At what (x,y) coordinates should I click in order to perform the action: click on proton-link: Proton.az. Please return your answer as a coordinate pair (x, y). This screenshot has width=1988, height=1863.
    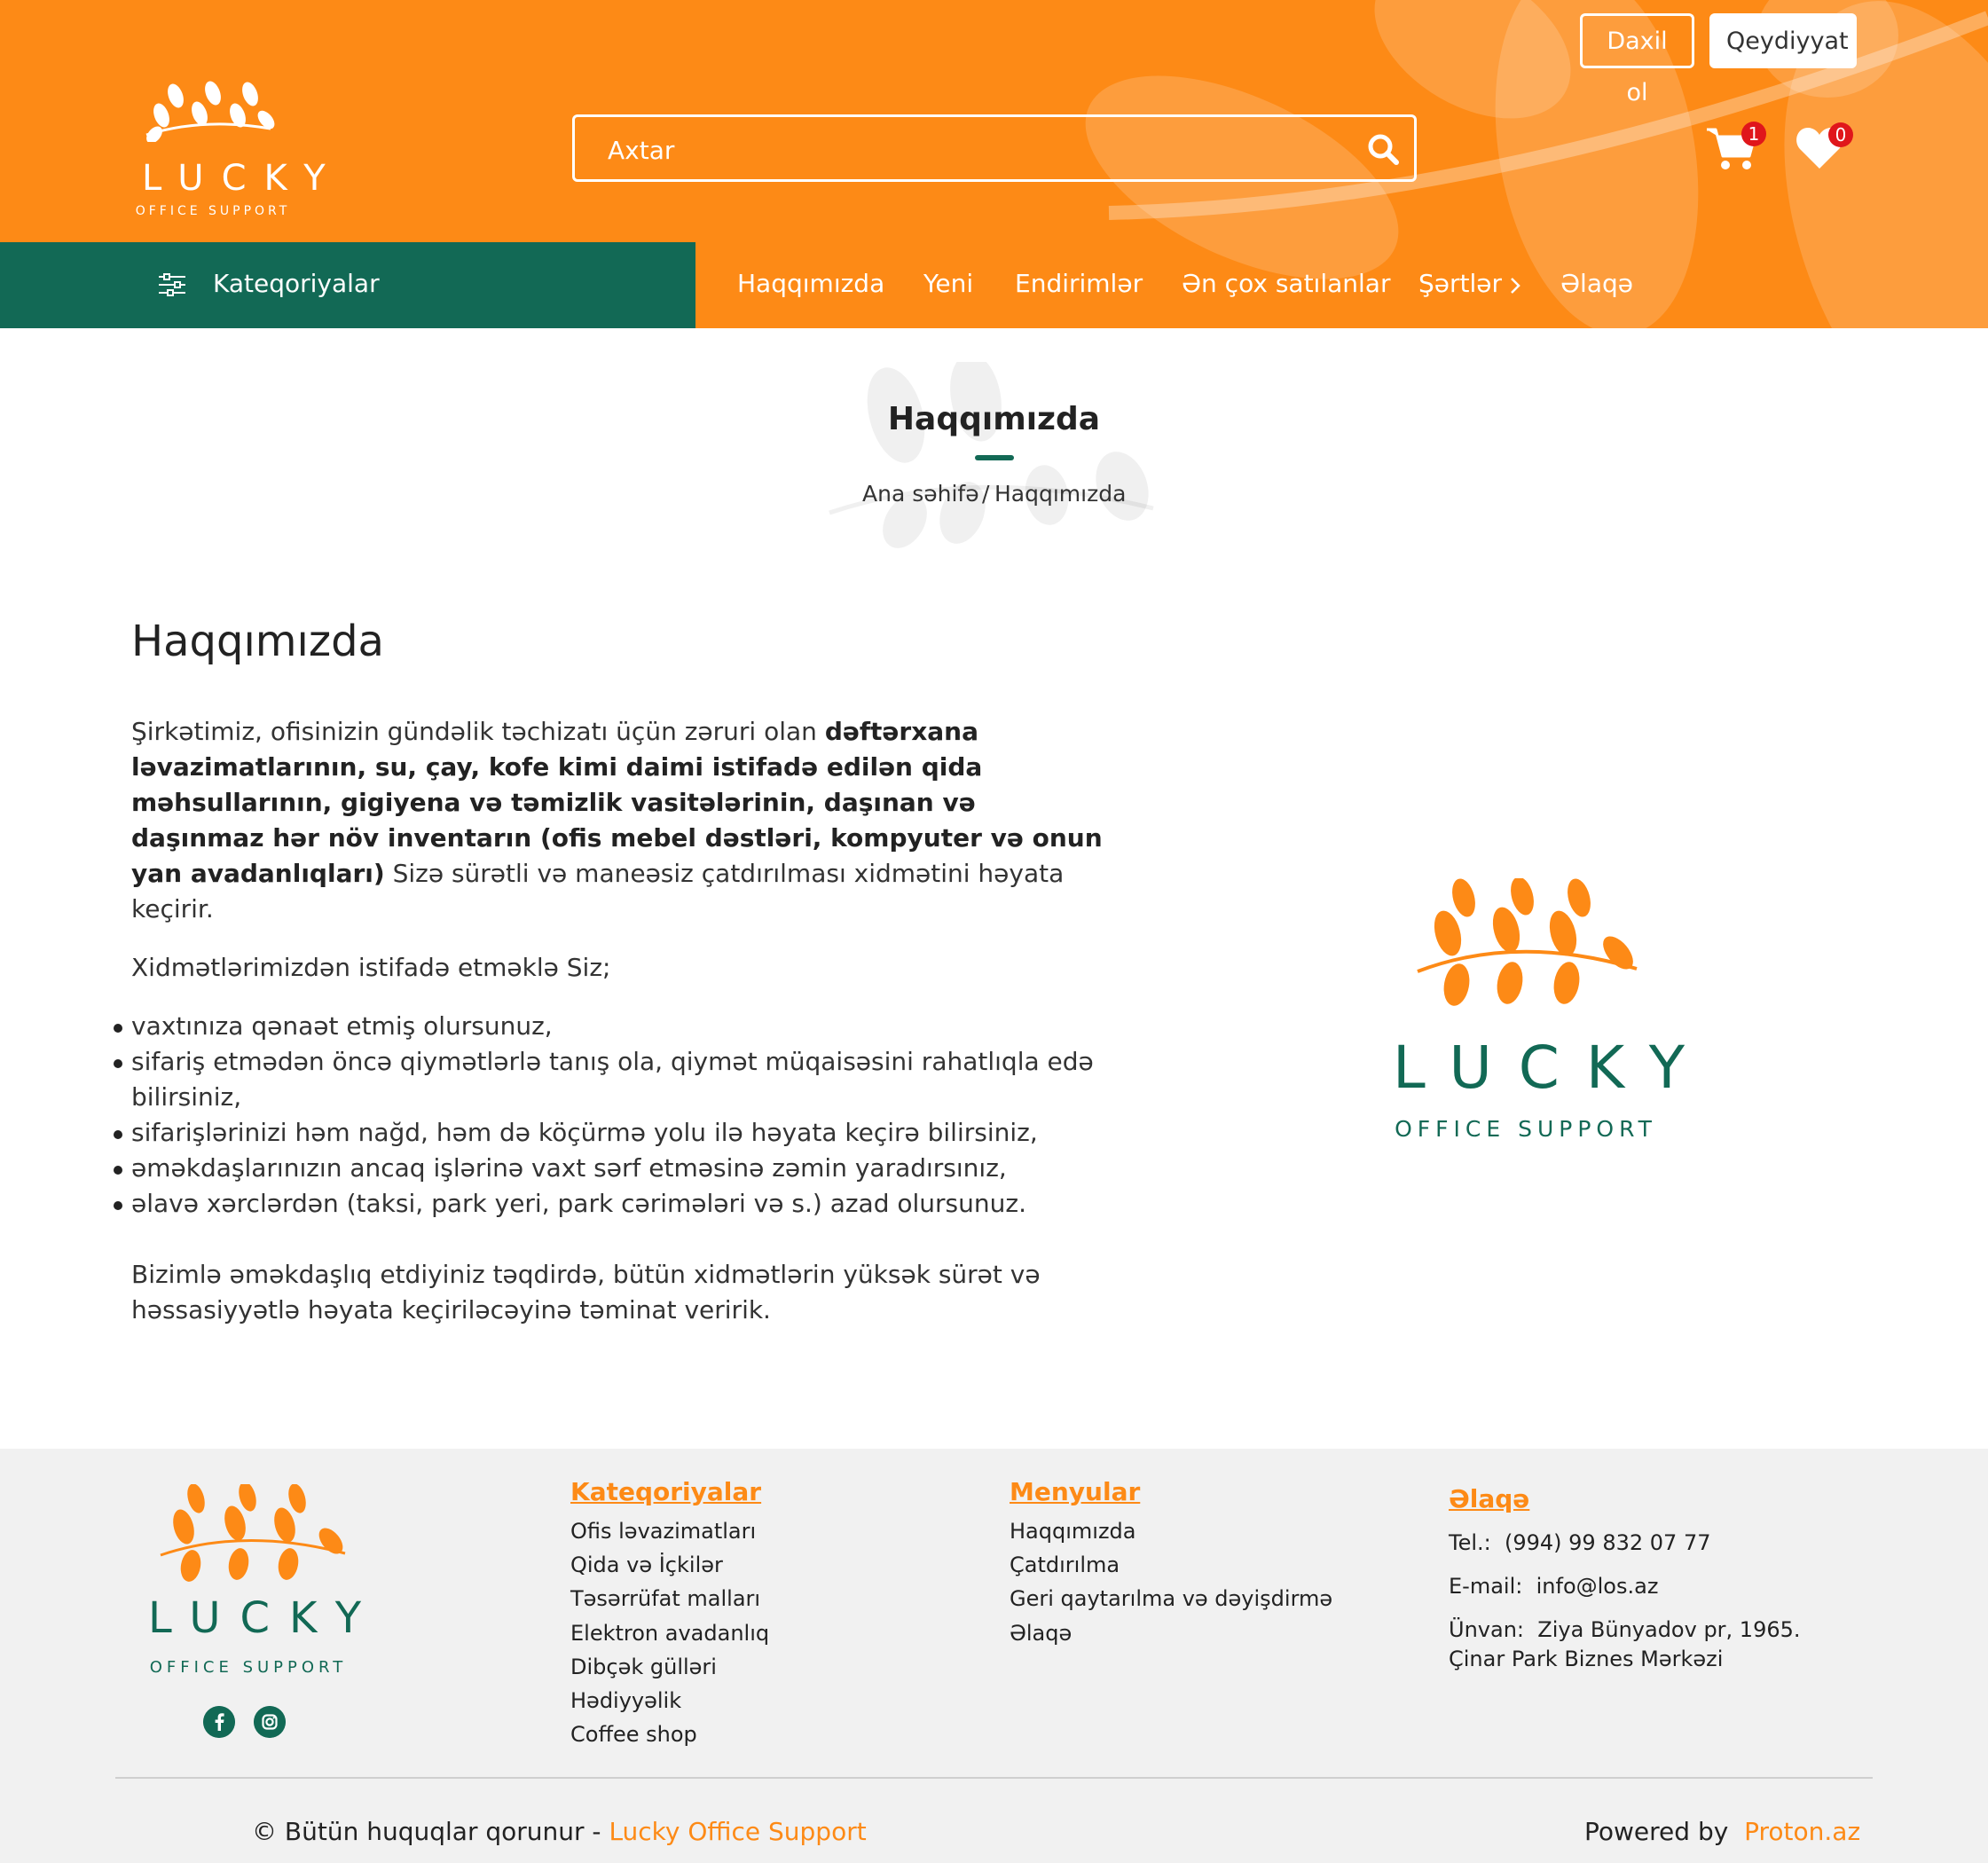
    Looking at the image, I should click on (1802, 1831).